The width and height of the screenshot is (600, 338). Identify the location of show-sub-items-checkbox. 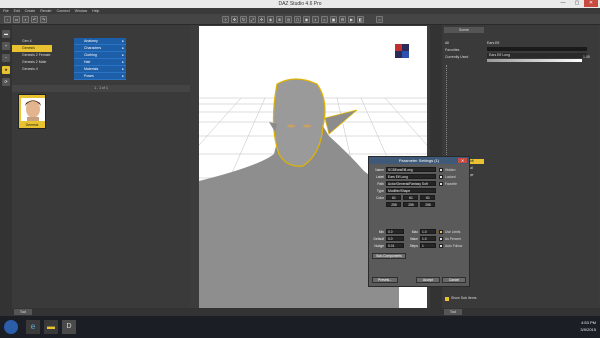
(447, 299).